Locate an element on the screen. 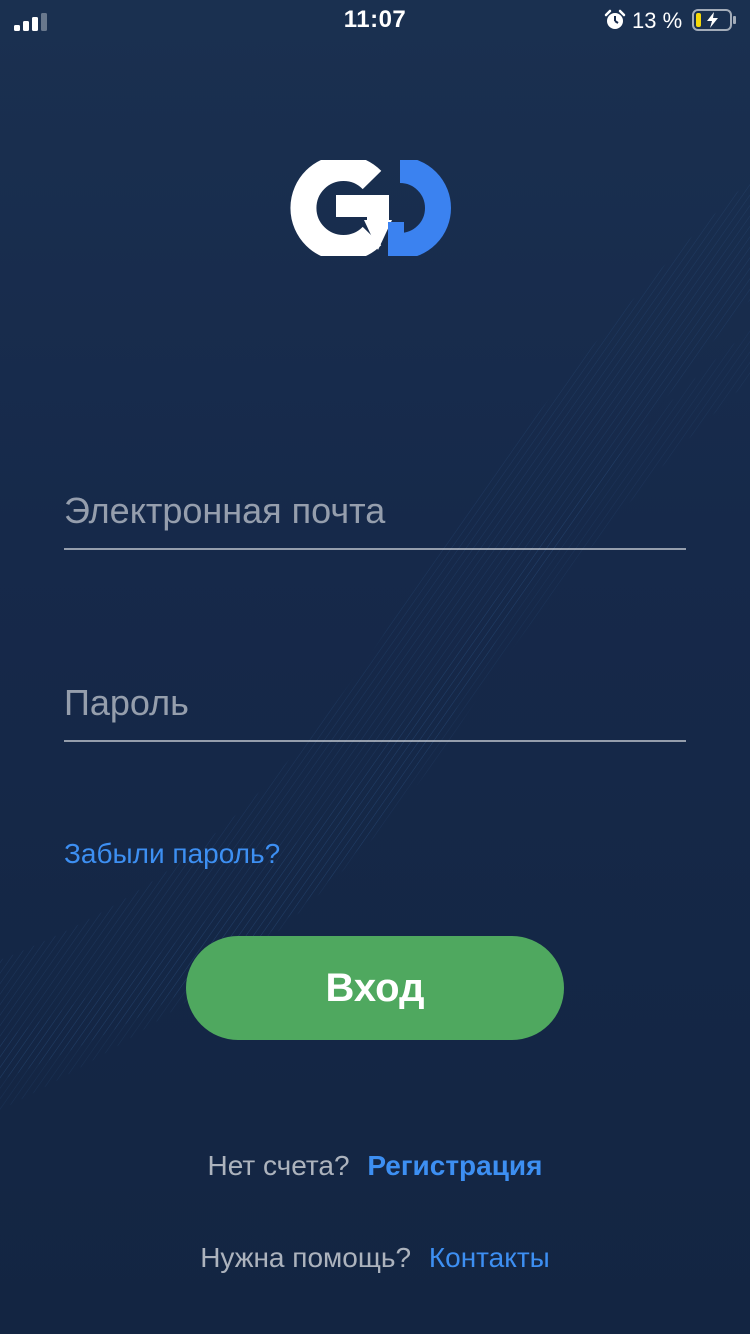  battery-percent: 13 % is located at coordinates (657, 20).